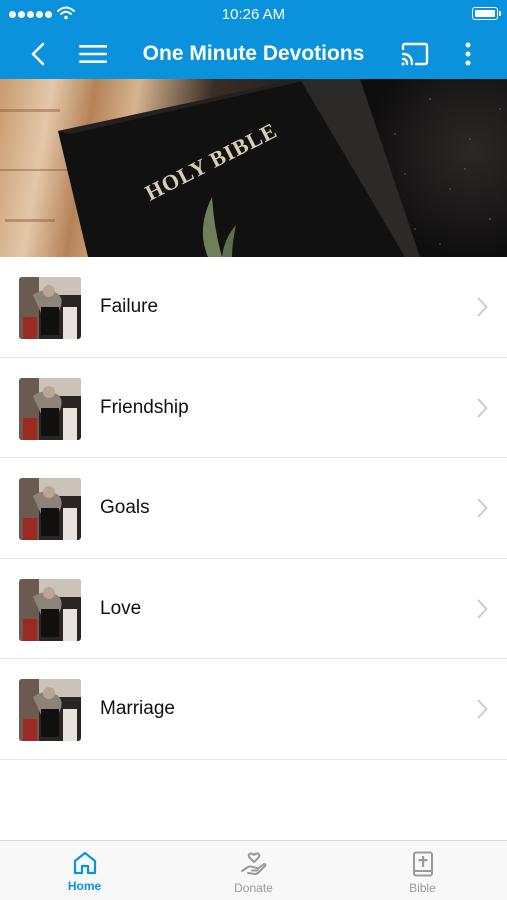  What do you see at coordinates (422, 864) in the screenshot?
I see `bible-icon` at bounding box center [422, 864].